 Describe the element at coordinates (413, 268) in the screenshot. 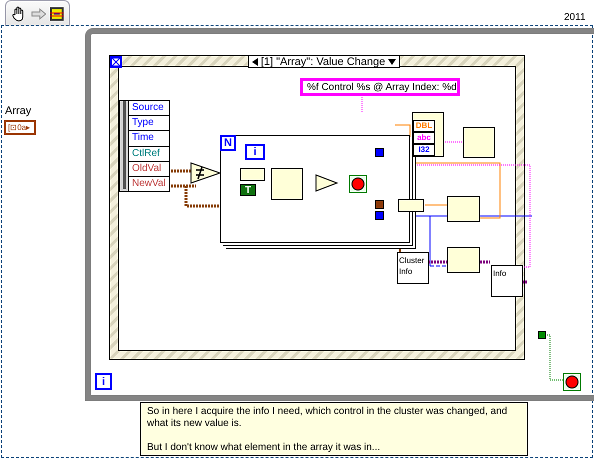

I see `cluster-info-node: Cluster Info` at that location.